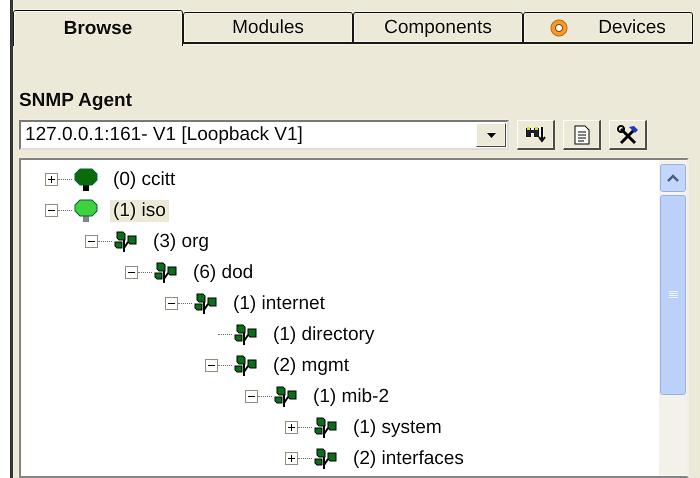  I want to click on tree-item: (1) iso, so click(139, 211).